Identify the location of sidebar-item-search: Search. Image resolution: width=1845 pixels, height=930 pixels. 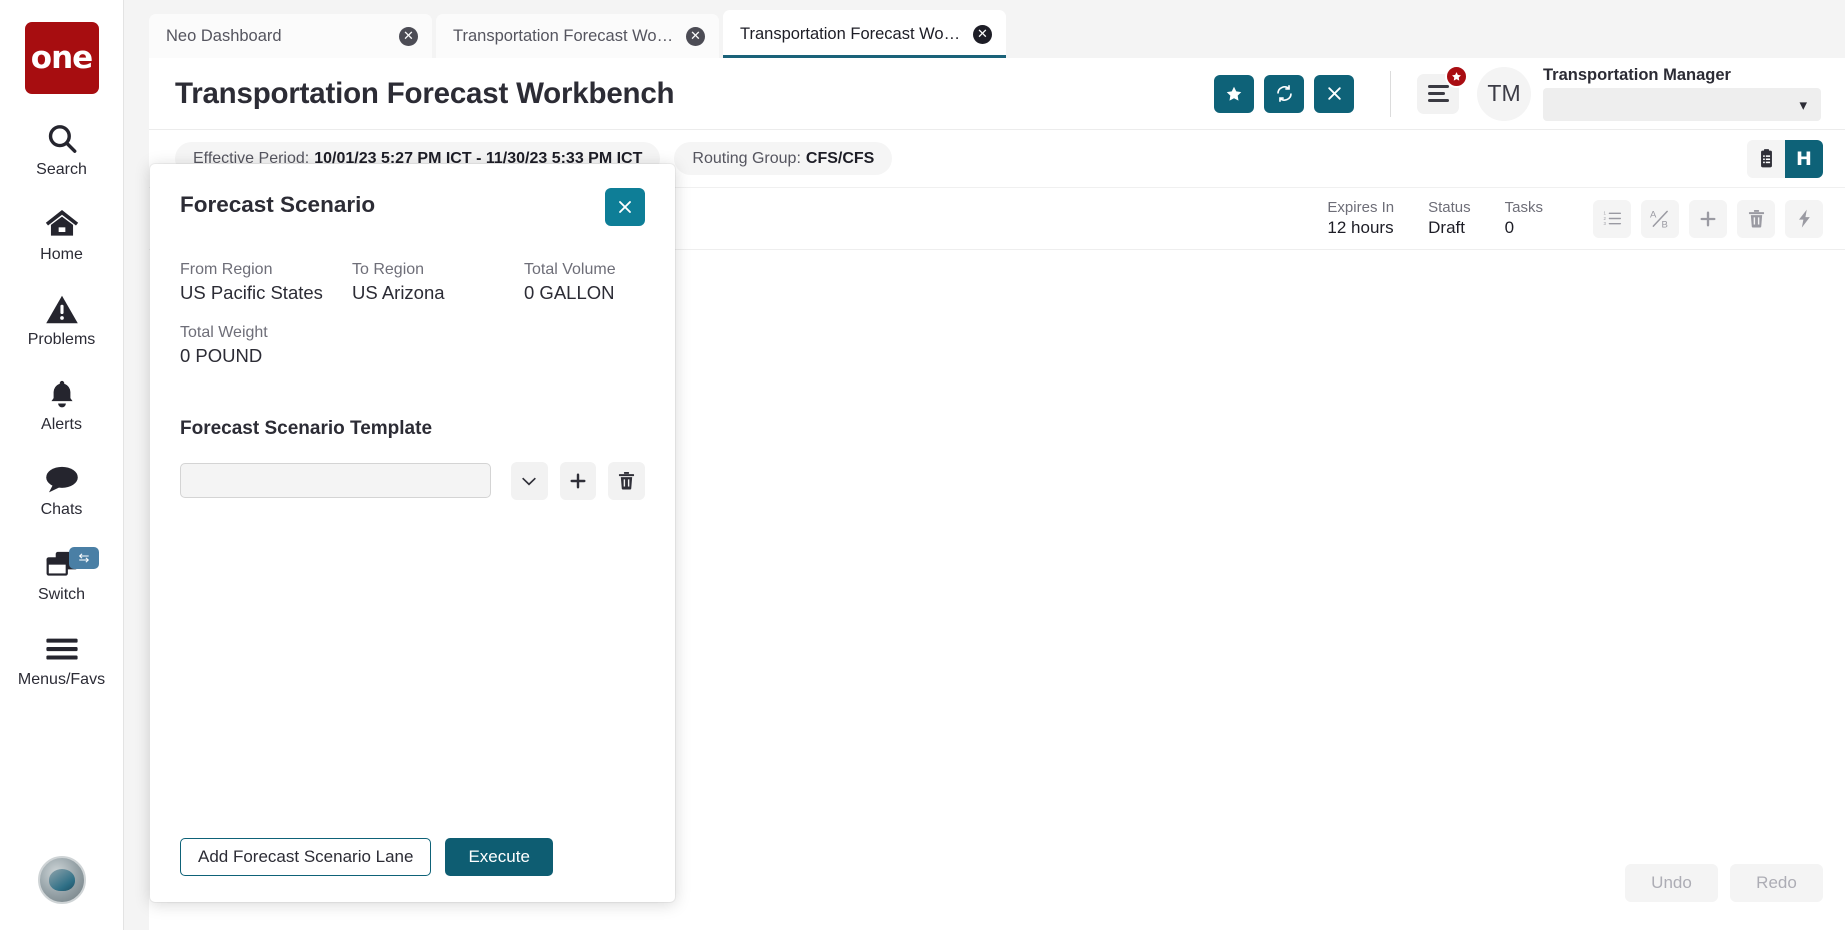
(61, 149).